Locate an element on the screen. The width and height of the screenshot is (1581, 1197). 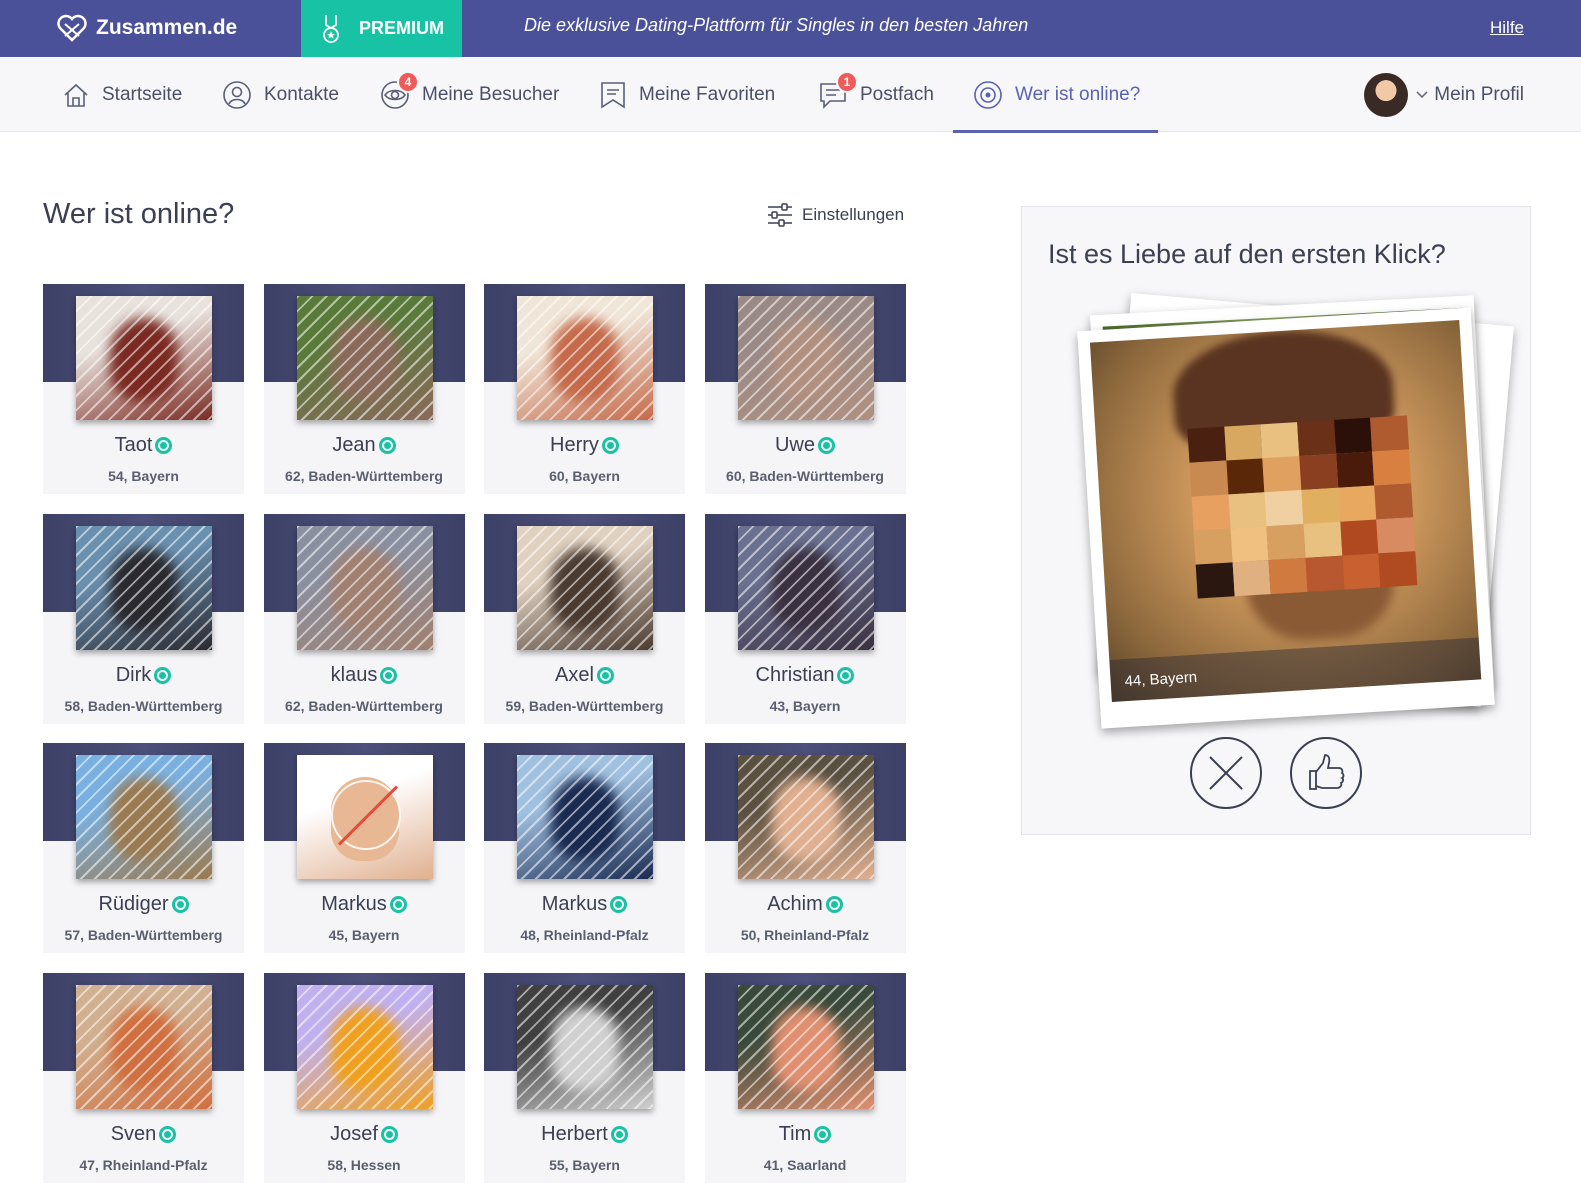
visitors-badge: 4 is located at coordinates (408, 82).